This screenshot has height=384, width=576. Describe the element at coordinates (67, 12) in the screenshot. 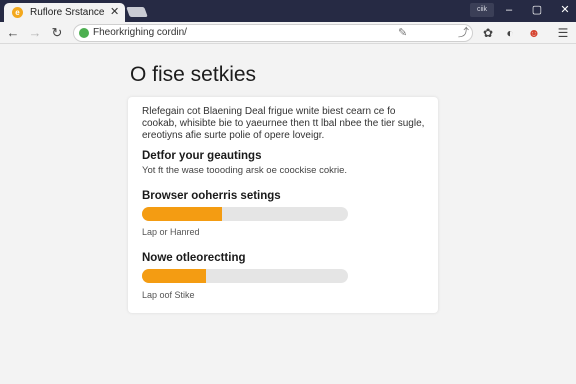

I see `tab-title: Ruflore Srstance` at that location.